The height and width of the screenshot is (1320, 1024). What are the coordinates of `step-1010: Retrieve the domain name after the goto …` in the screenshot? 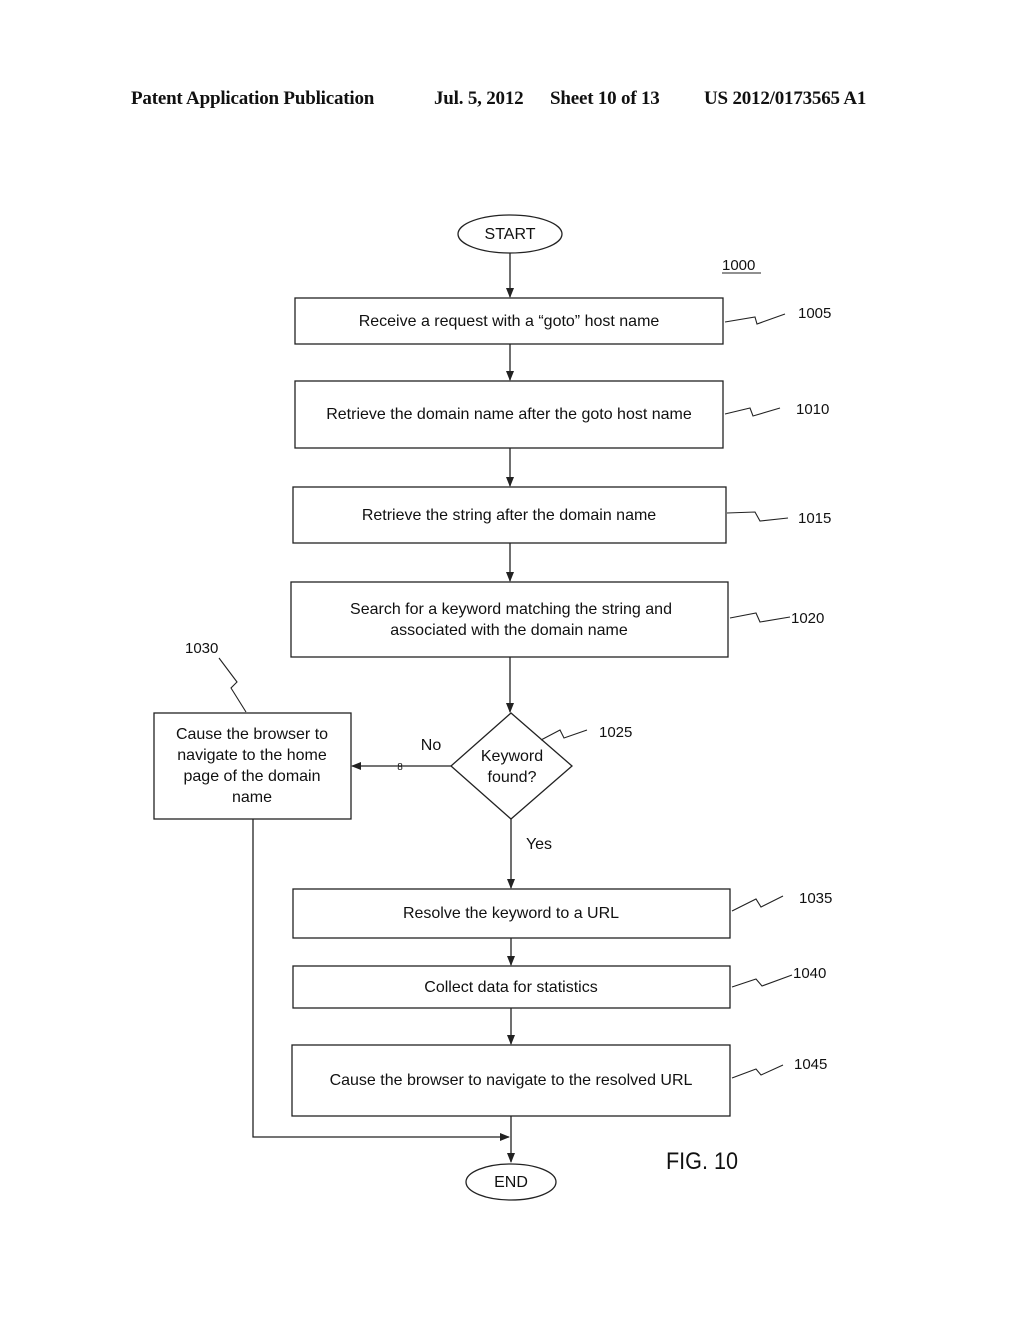 It's located at (509, 414).